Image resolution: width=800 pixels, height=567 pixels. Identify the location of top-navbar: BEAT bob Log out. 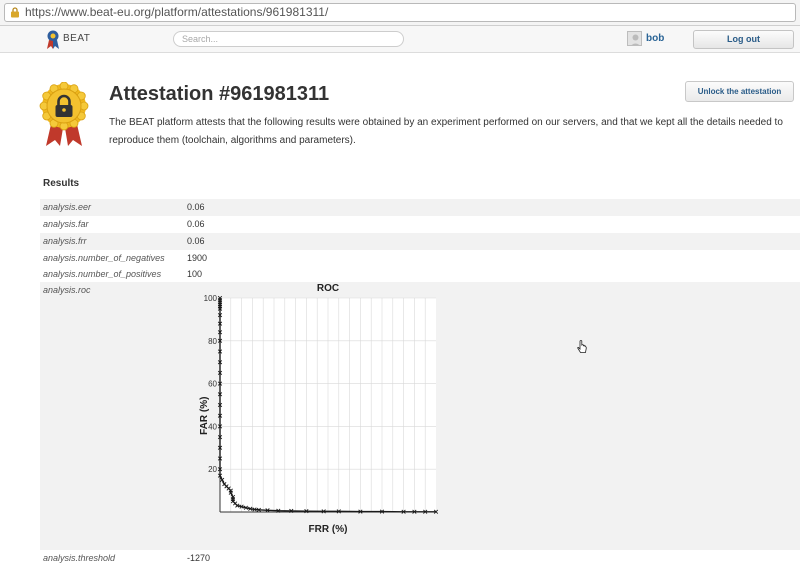
(400, 39).